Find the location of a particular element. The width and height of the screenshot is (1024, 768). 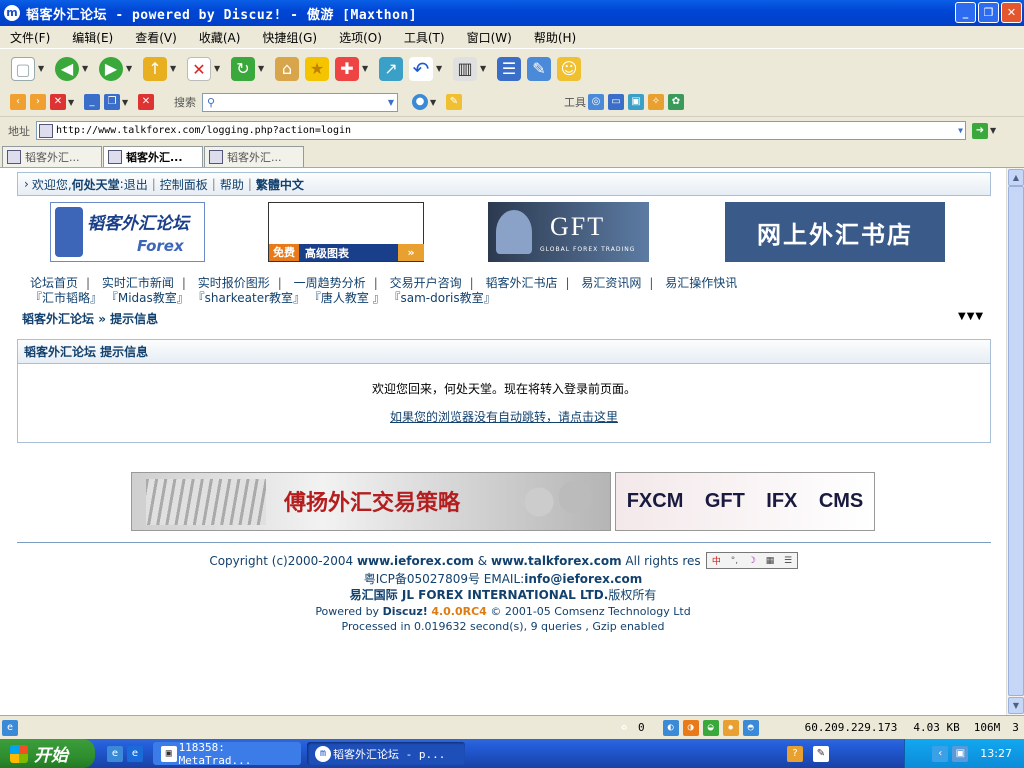

ad-filter-icon: ◒ is located at coordinates (710, 727).